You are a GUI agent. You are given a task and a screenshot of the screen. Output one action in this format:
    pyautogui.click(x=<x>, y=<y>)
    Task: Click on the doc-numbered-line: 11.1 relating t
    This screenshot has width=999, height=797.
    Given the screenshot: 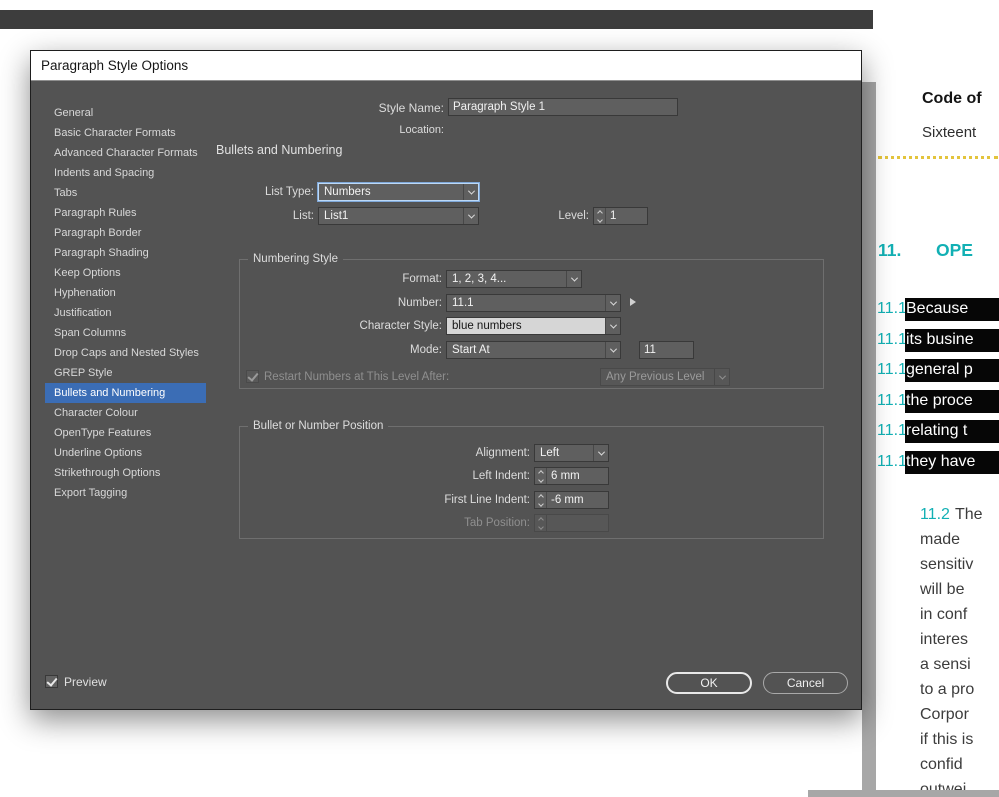 What is the action you would take?
    pyautogui.click(x=938, y=431)
    